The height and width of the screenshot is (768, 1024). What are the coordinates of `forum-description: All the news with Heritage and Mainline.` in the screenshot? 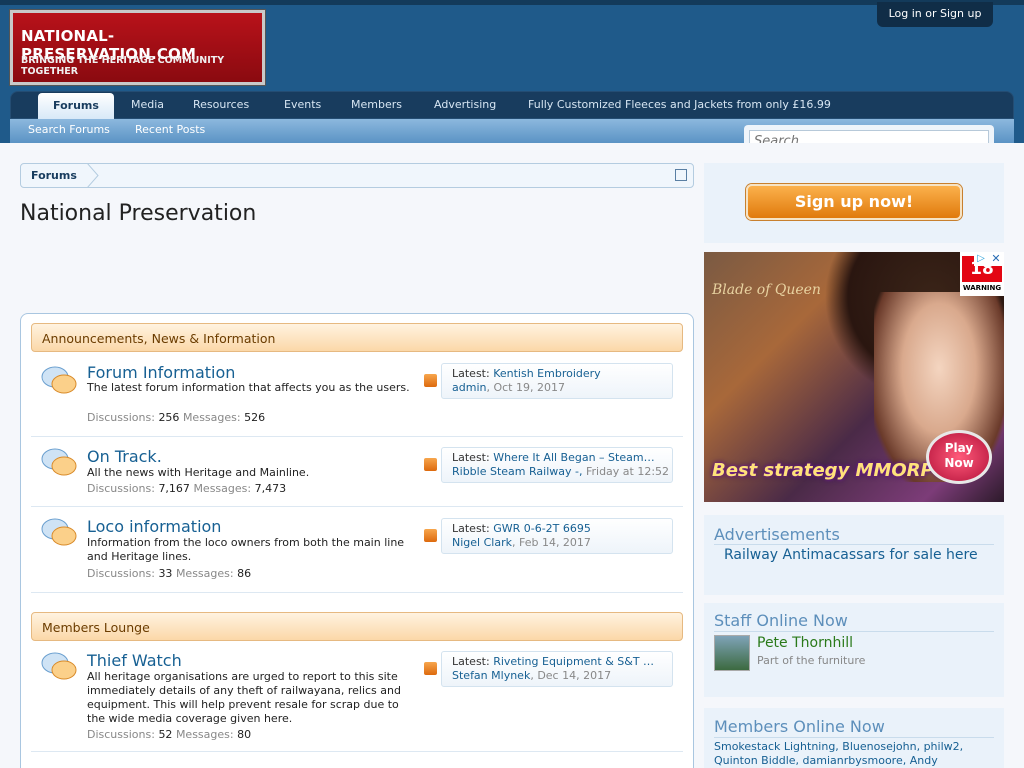 It's located at (198, 472).